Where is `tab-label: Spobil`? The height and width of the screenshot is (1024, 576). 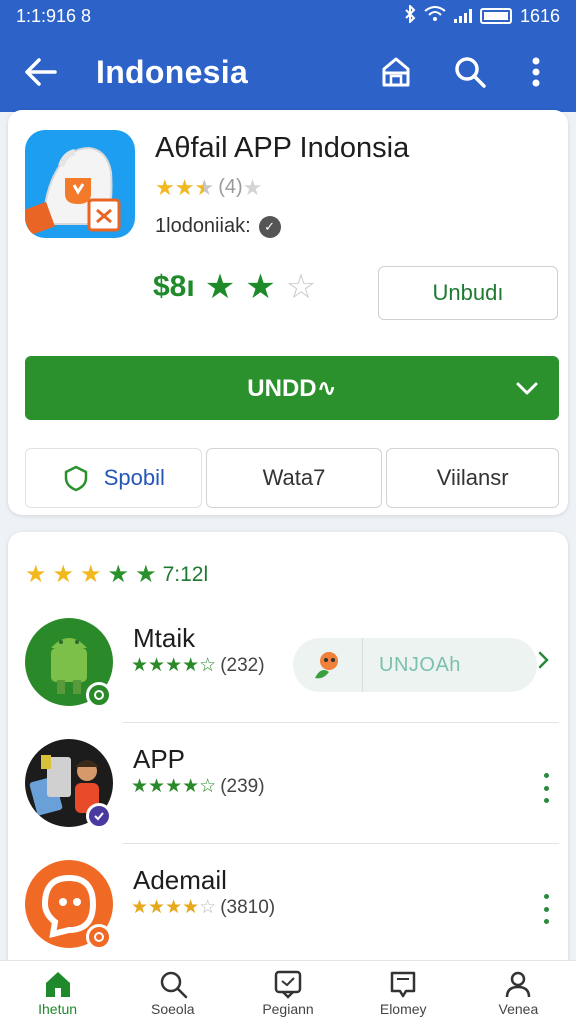 tab-label: Spobil is located at coordinates (134, 477).